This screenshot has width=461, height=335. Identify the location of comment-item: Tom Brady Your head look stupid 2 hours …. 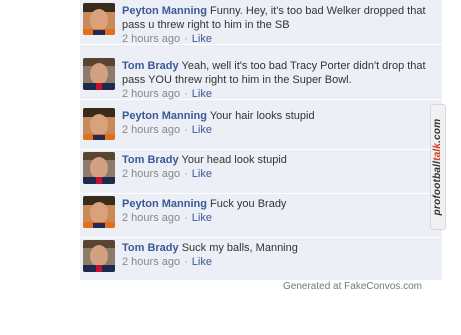
(261, 171).